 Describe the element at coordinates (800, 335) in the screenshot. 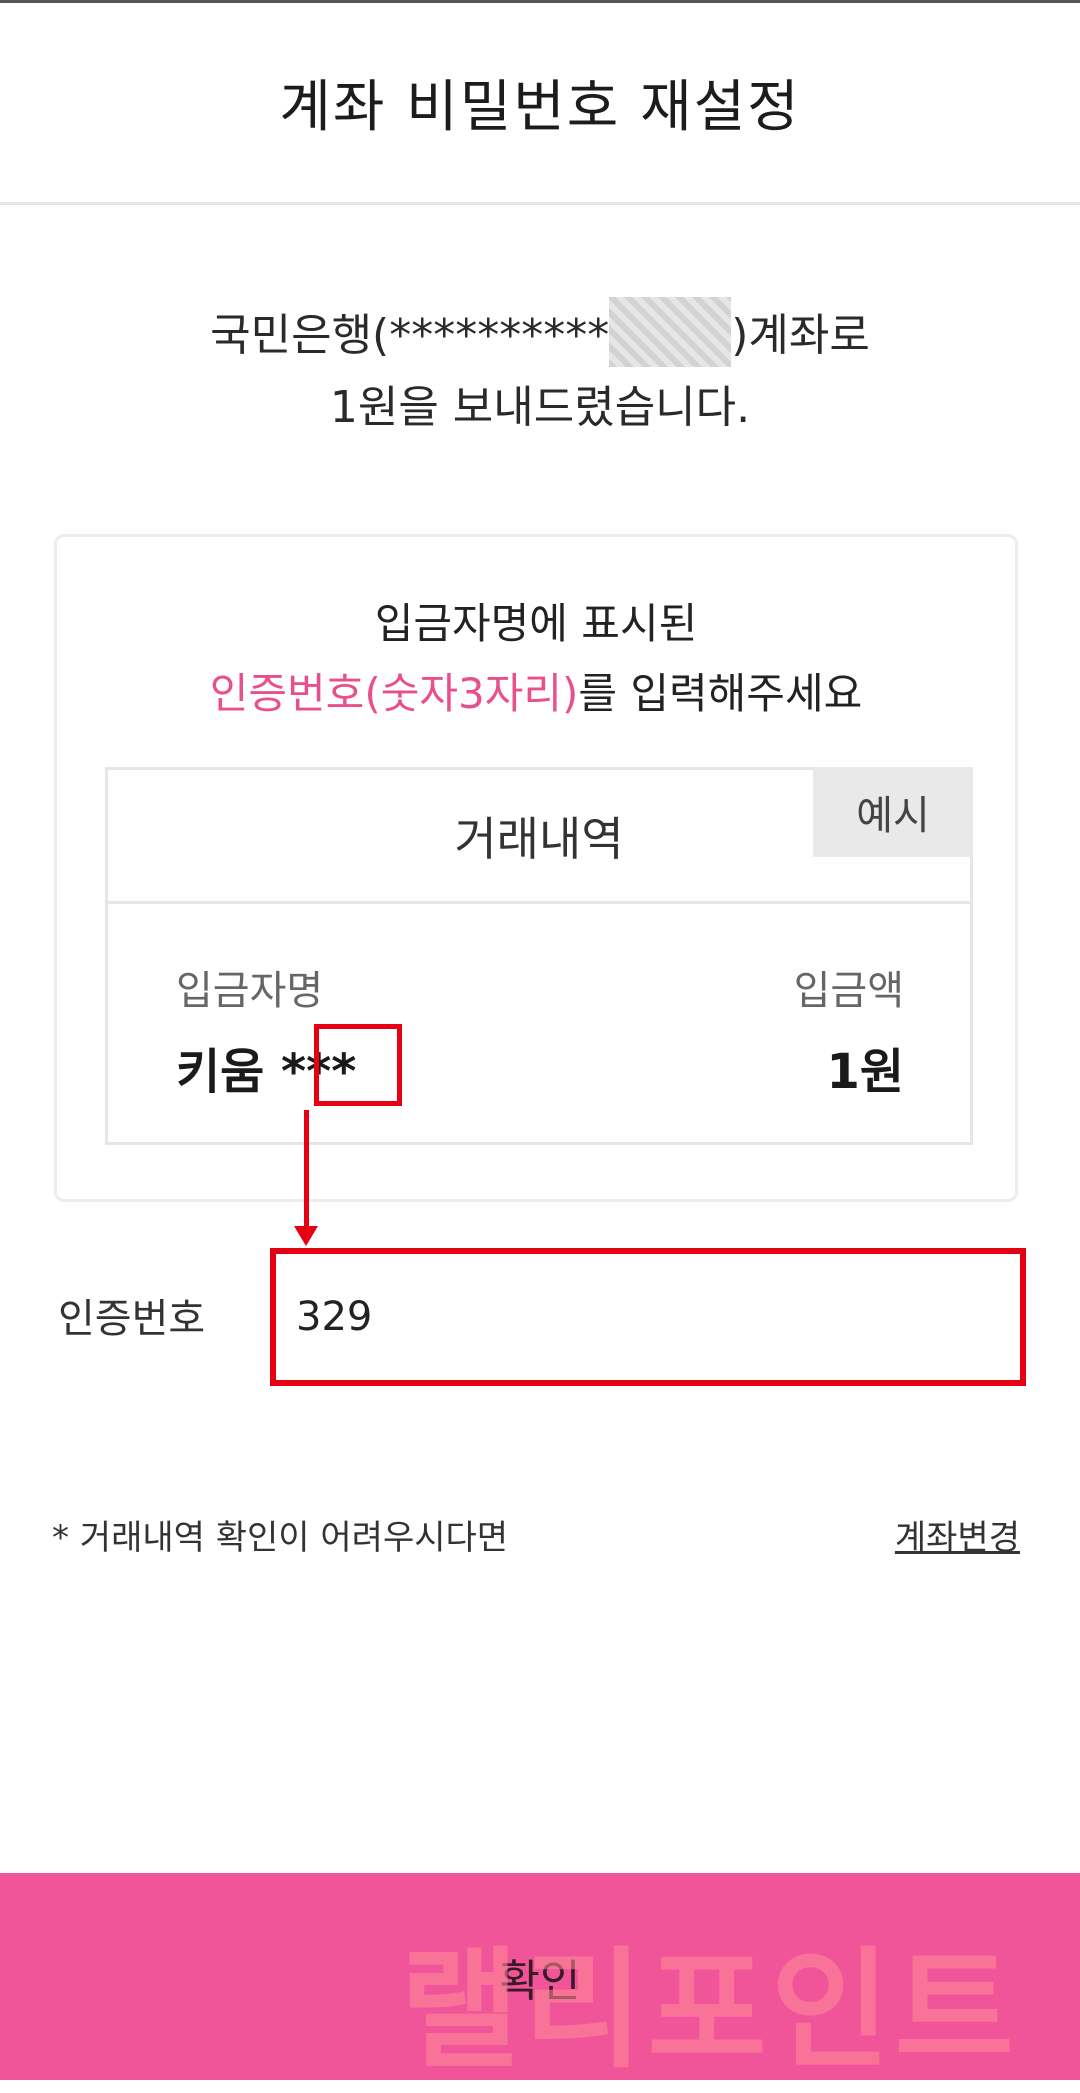

I see `account-suffix: )계좌로` at that location.